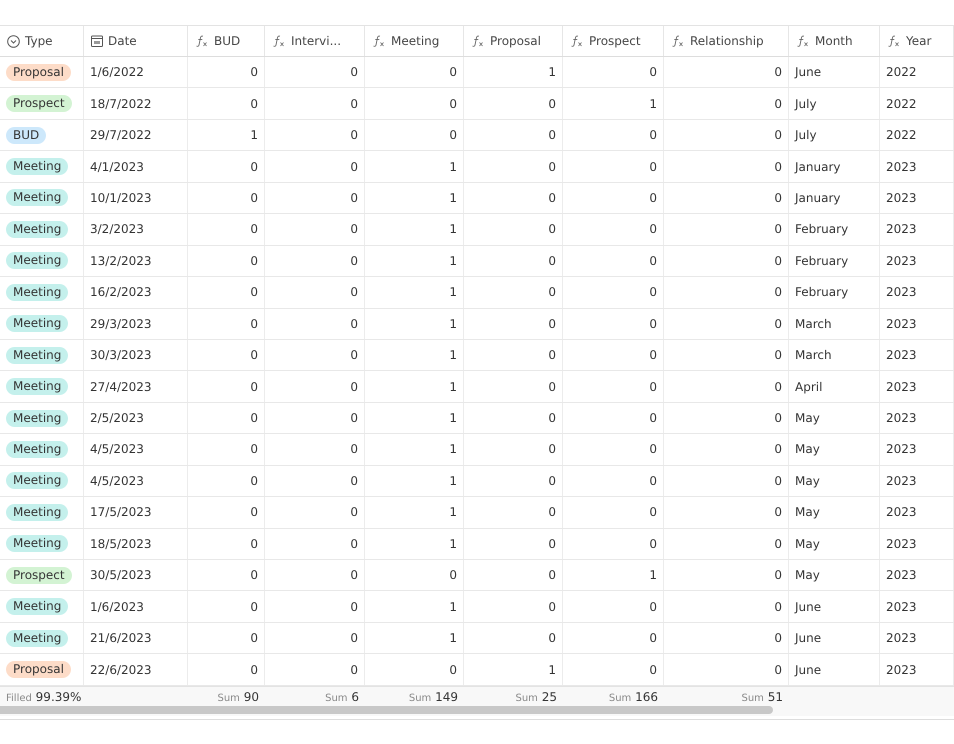 This screenshot has height=744, width=954. I want to click on table-cell: 21/6/2023, so click(136, 638).